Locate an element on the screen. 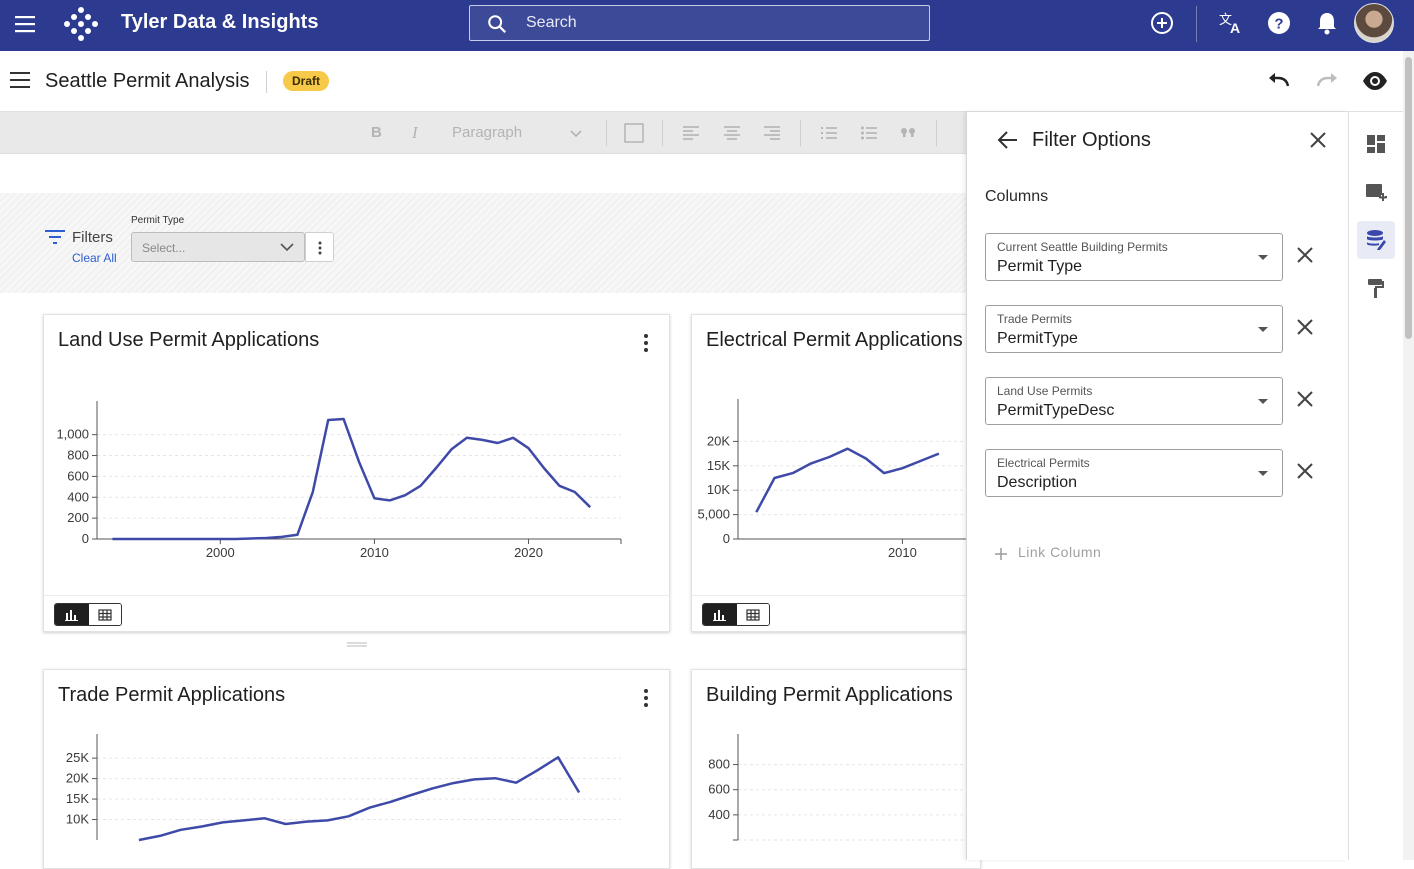  search-placeholder: Search is located at coordinates (551, 22).